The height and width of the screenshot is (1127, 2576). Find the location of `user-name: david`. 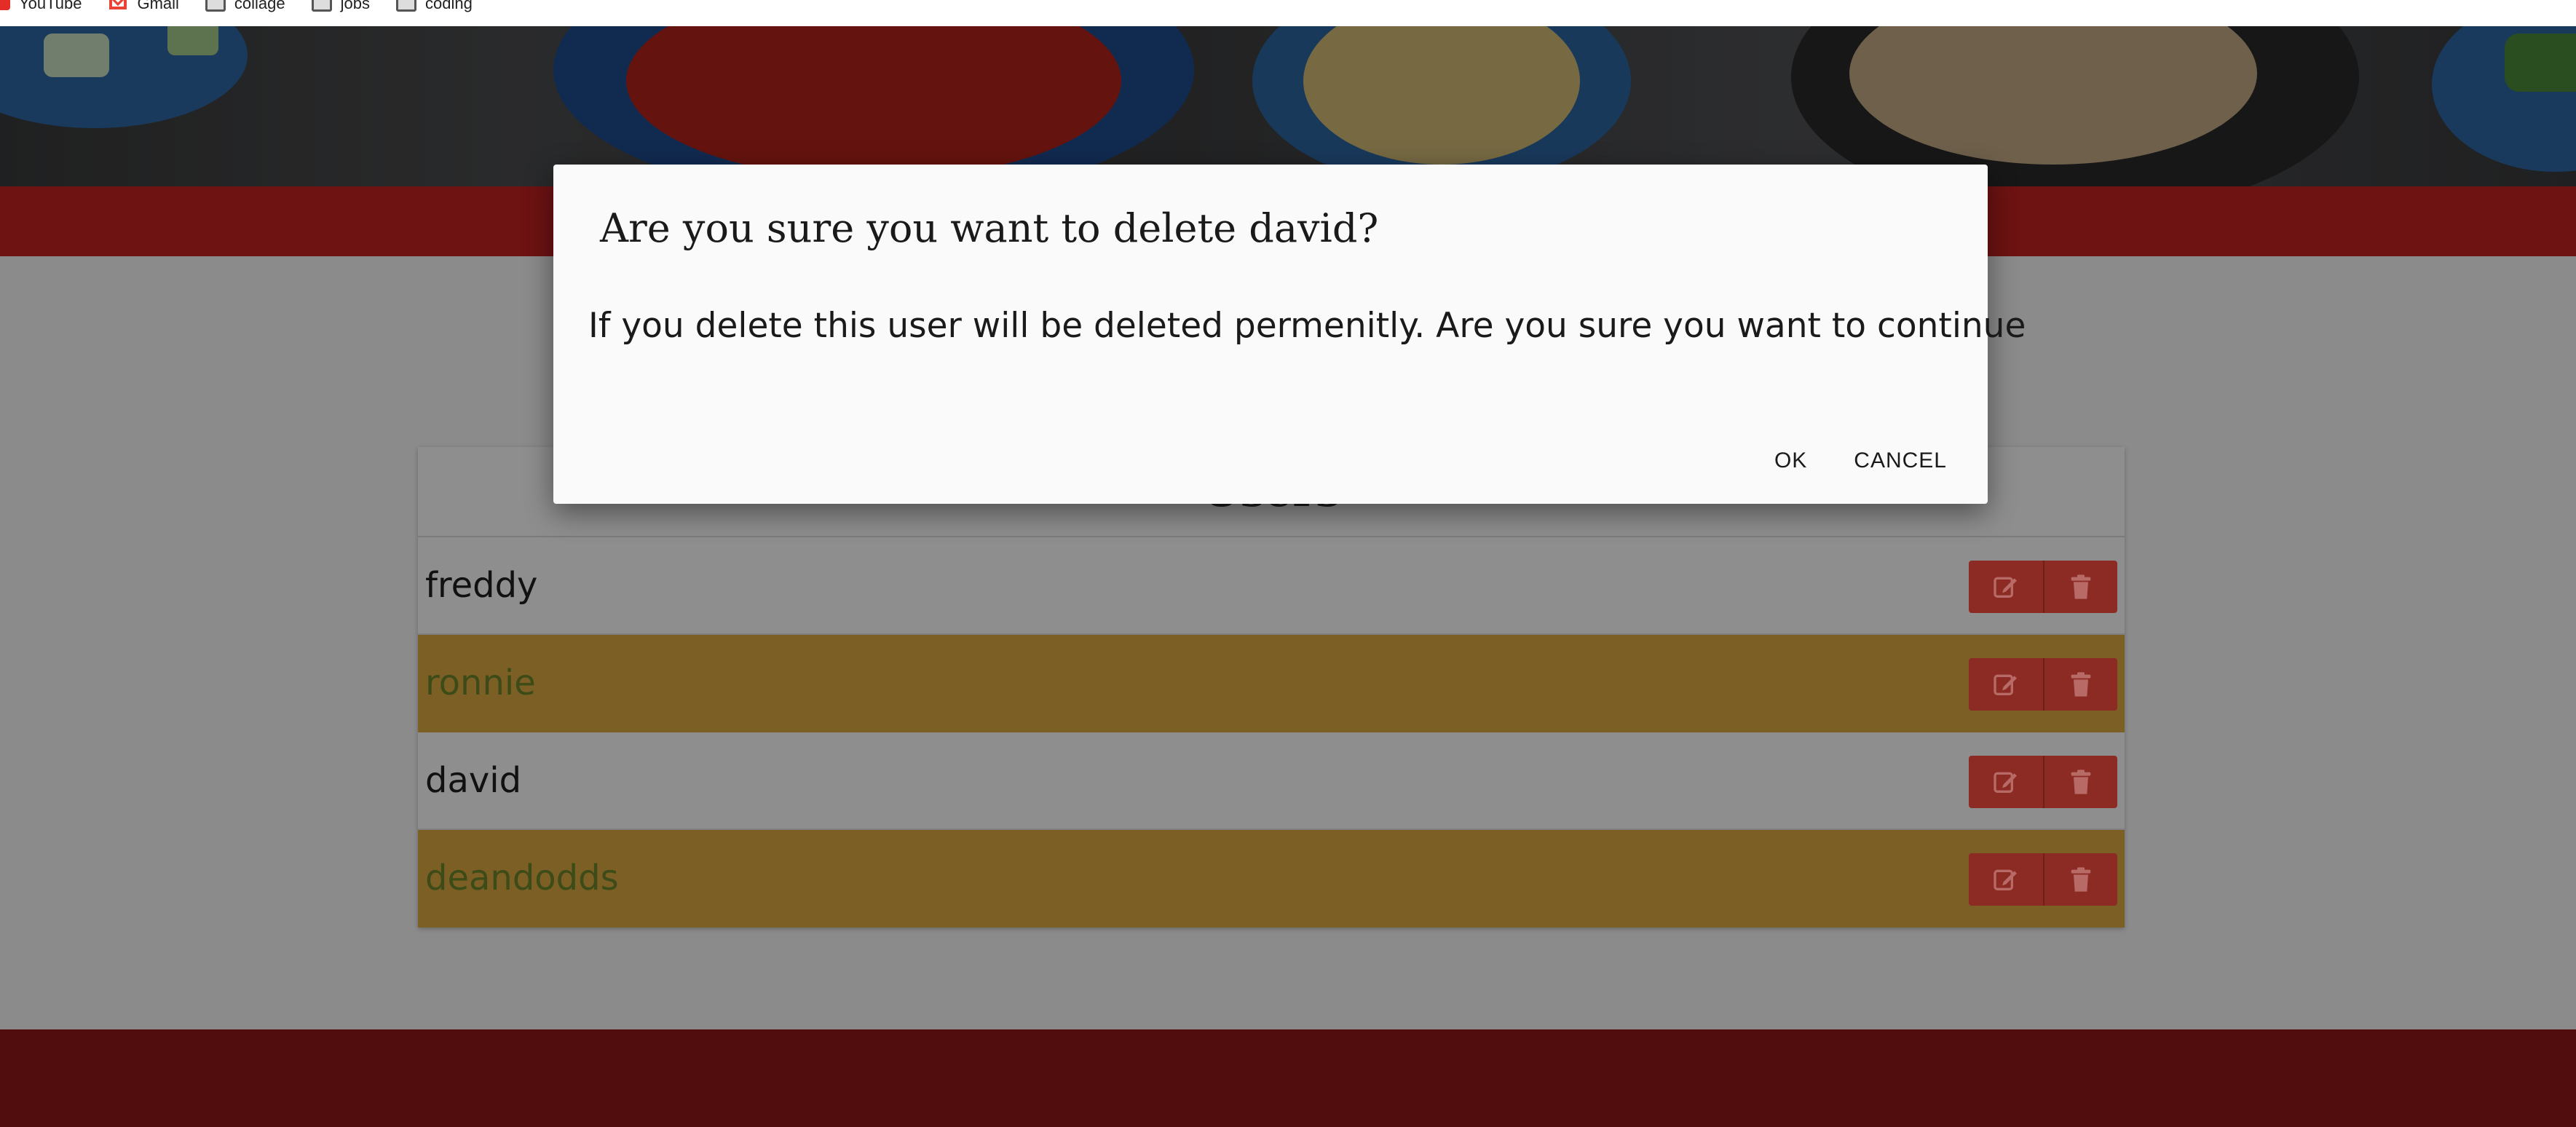

user-name: david is located at coordinates (473, 780).